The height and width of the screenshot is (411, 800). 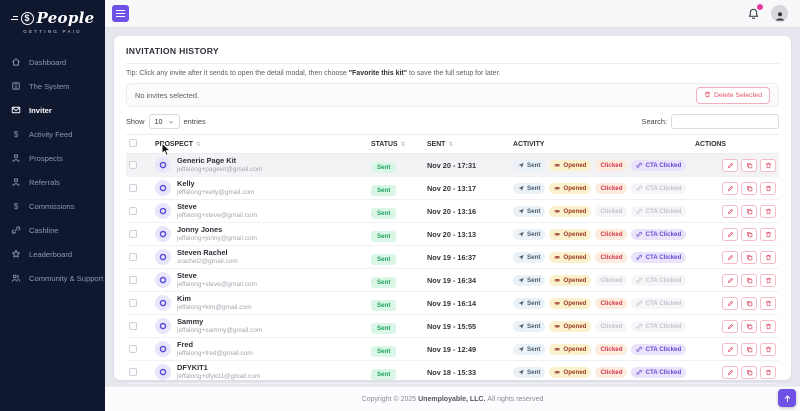 What do you see at coordinates (164, 121) in the screenshot?
I see `page-size-select: 10` at bounding box center [164, 121].